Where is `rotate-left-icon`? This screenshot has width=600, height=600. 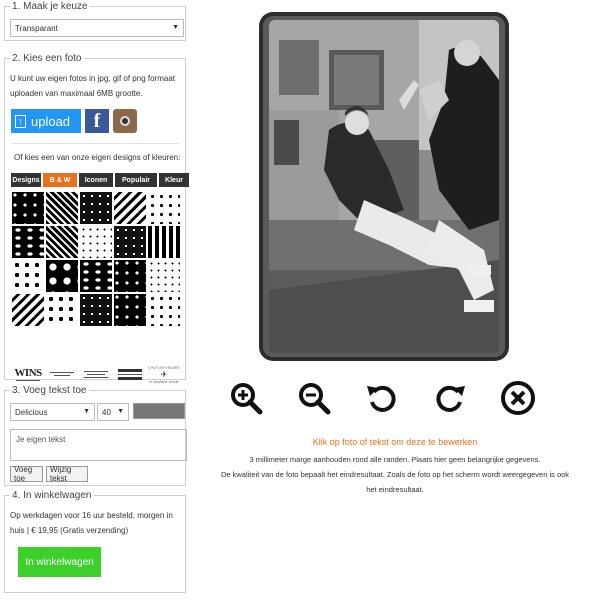 rotate-left-icon is located at coordinates (382, 398).